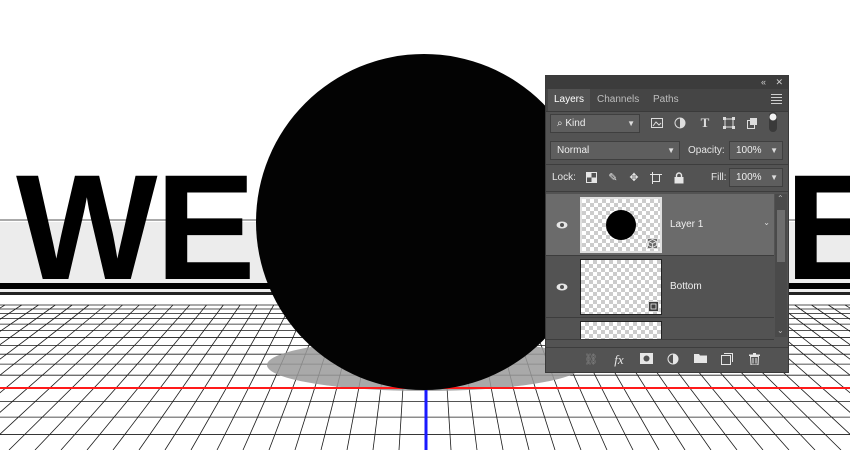  Describe the element at coordinates (729, 123) in the screenshot. I see `shape-filter-icon` at that location.